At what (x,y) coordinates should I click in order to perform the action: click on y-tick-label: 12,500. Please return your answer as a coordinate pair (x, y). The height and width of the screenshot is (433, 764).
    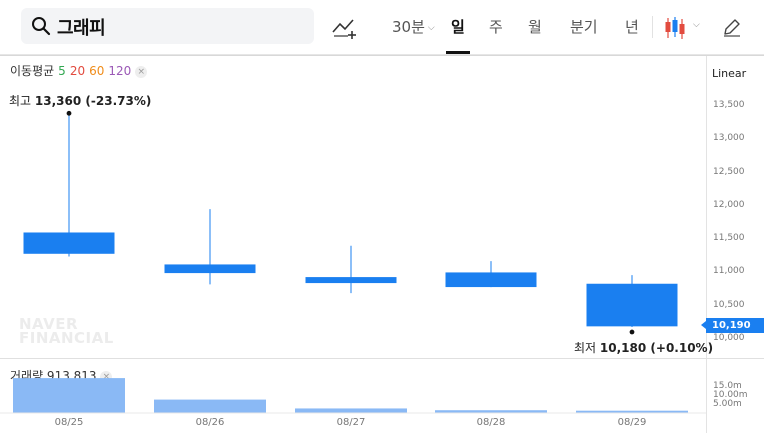
    Looking at the image, I should click on (729, 171).